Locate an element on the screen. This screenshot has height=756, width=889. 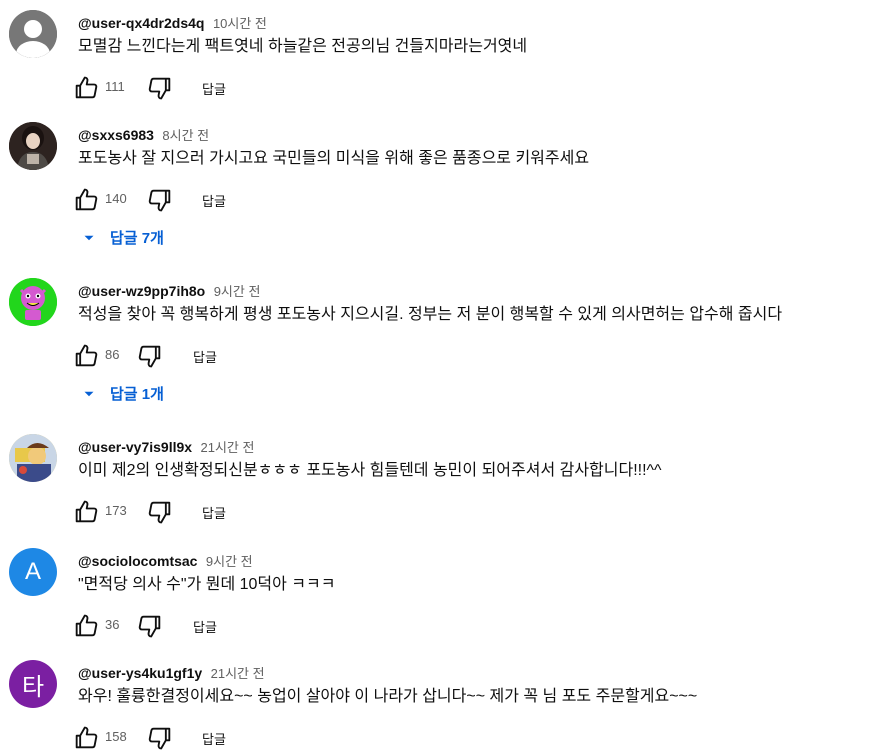
comment-author: @user-ys4ku1gf1y is located at coordinates (140, 673).